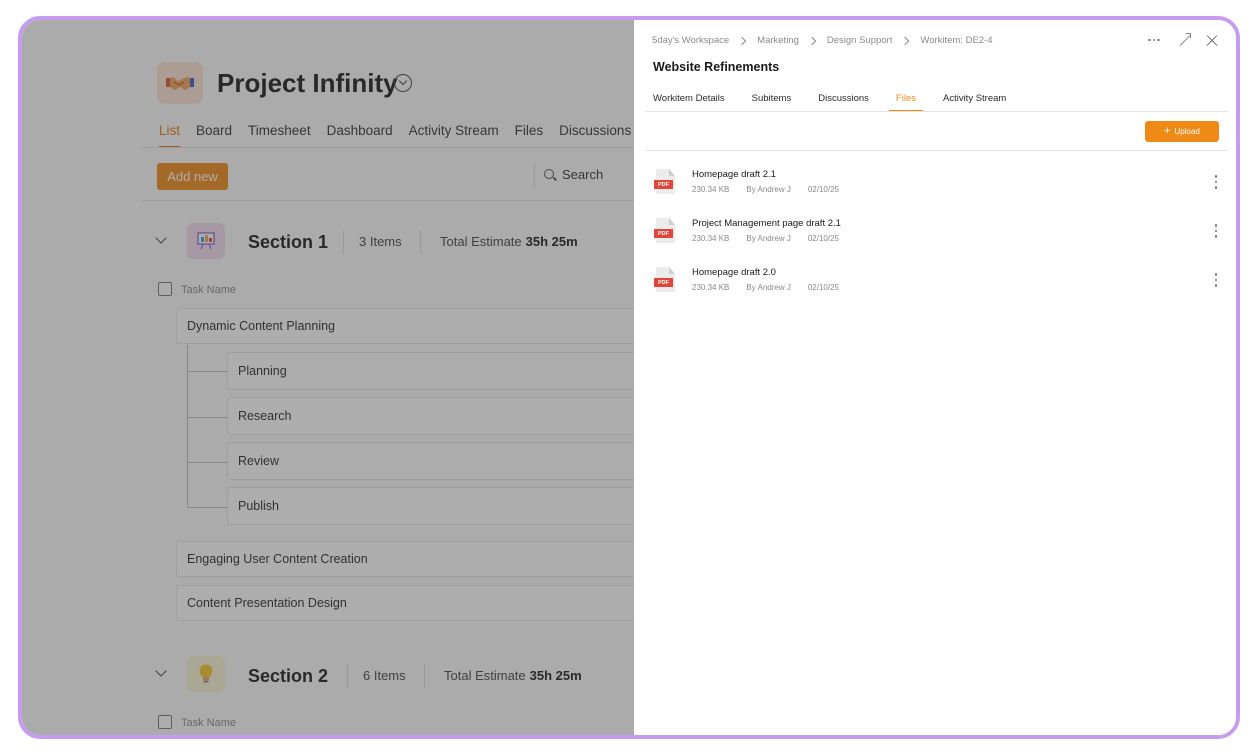 This screenshot has width=1258, height=755. What do you see at coordinates (772, 102) in the screenshot?
I see `tab-subitems: Subitems` at bounding box center [772, 102].